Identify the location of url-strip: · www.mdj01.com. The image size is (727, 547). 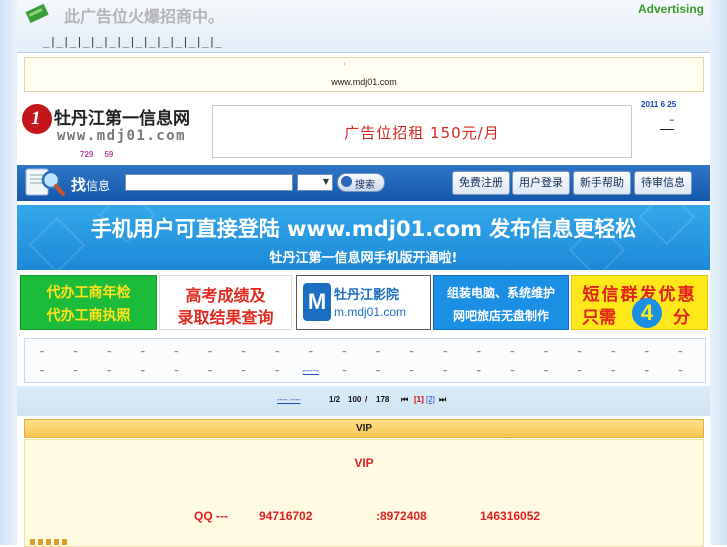
(364, 74).